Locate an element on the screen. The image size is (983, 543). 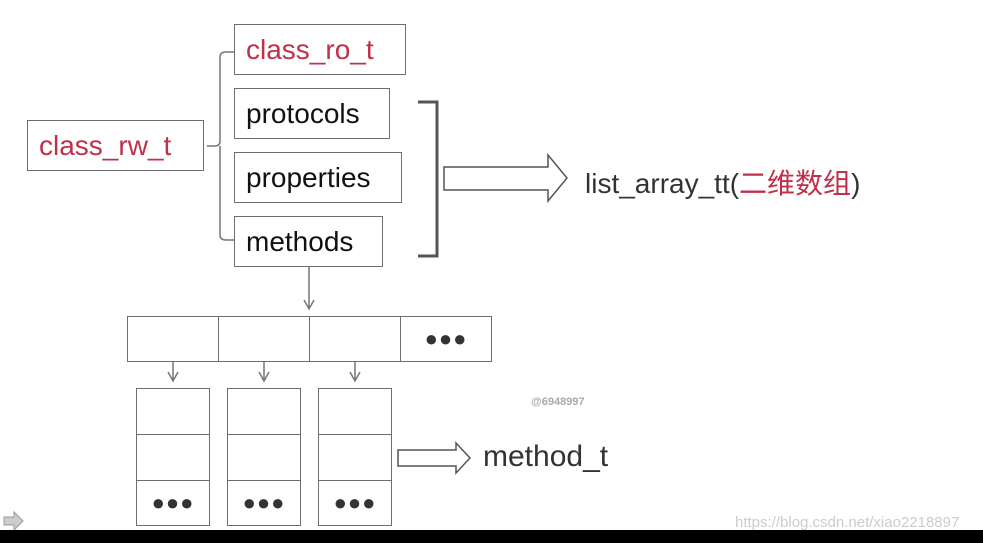
right-bracket is located at coordinates (428, 179).